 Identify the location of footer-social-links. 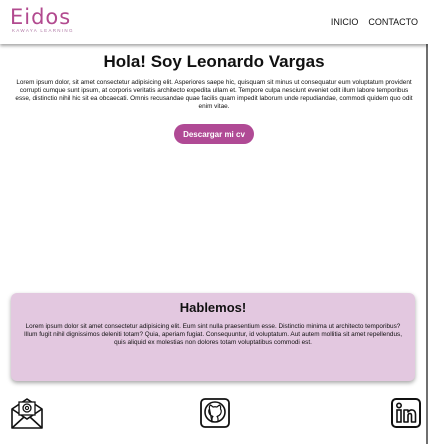
(214, 416).